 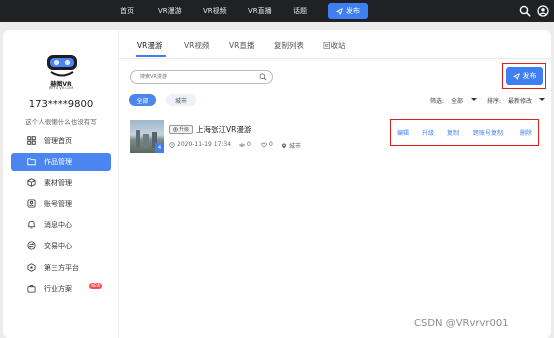 I want to click on sidebar-item-label: 交易中心, so click(x=58, y=246).